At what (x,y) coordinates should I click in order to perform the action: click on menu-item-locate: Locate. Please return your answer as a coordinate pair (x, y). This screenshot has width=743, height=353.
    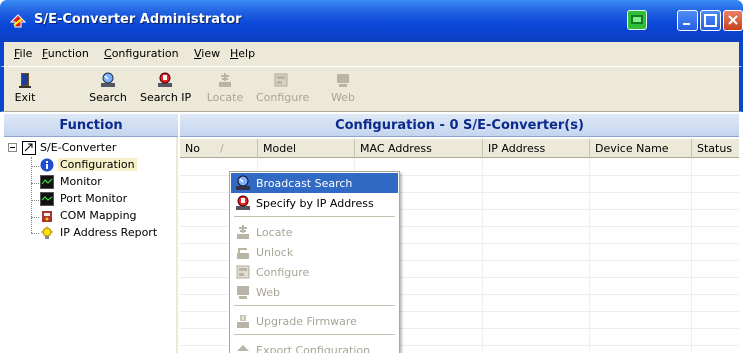
    Looking at the image, I should click on (314, 232).